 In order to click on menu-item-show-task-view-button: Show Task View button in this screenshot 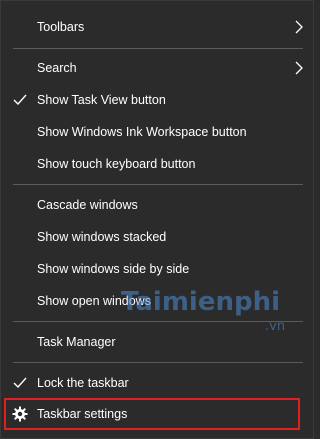, I will do `click(157, 100)`.